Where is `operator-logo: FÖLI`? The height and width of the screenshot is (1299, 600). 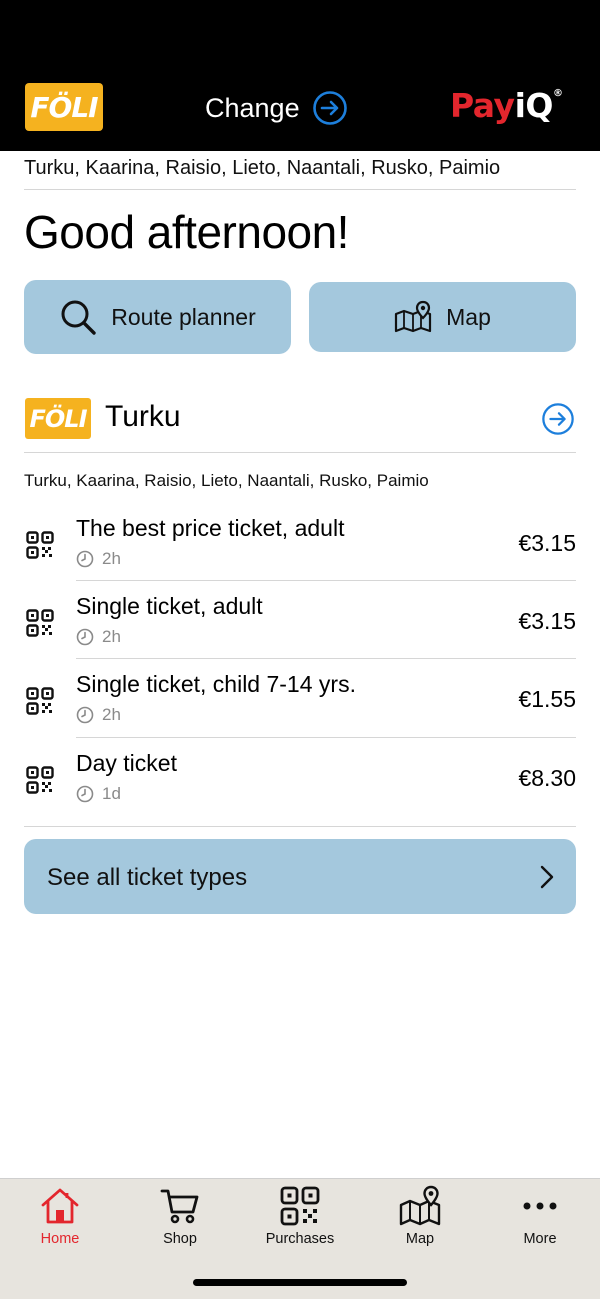
operator-logo: FÖLI is located at coordinates (58, 418).